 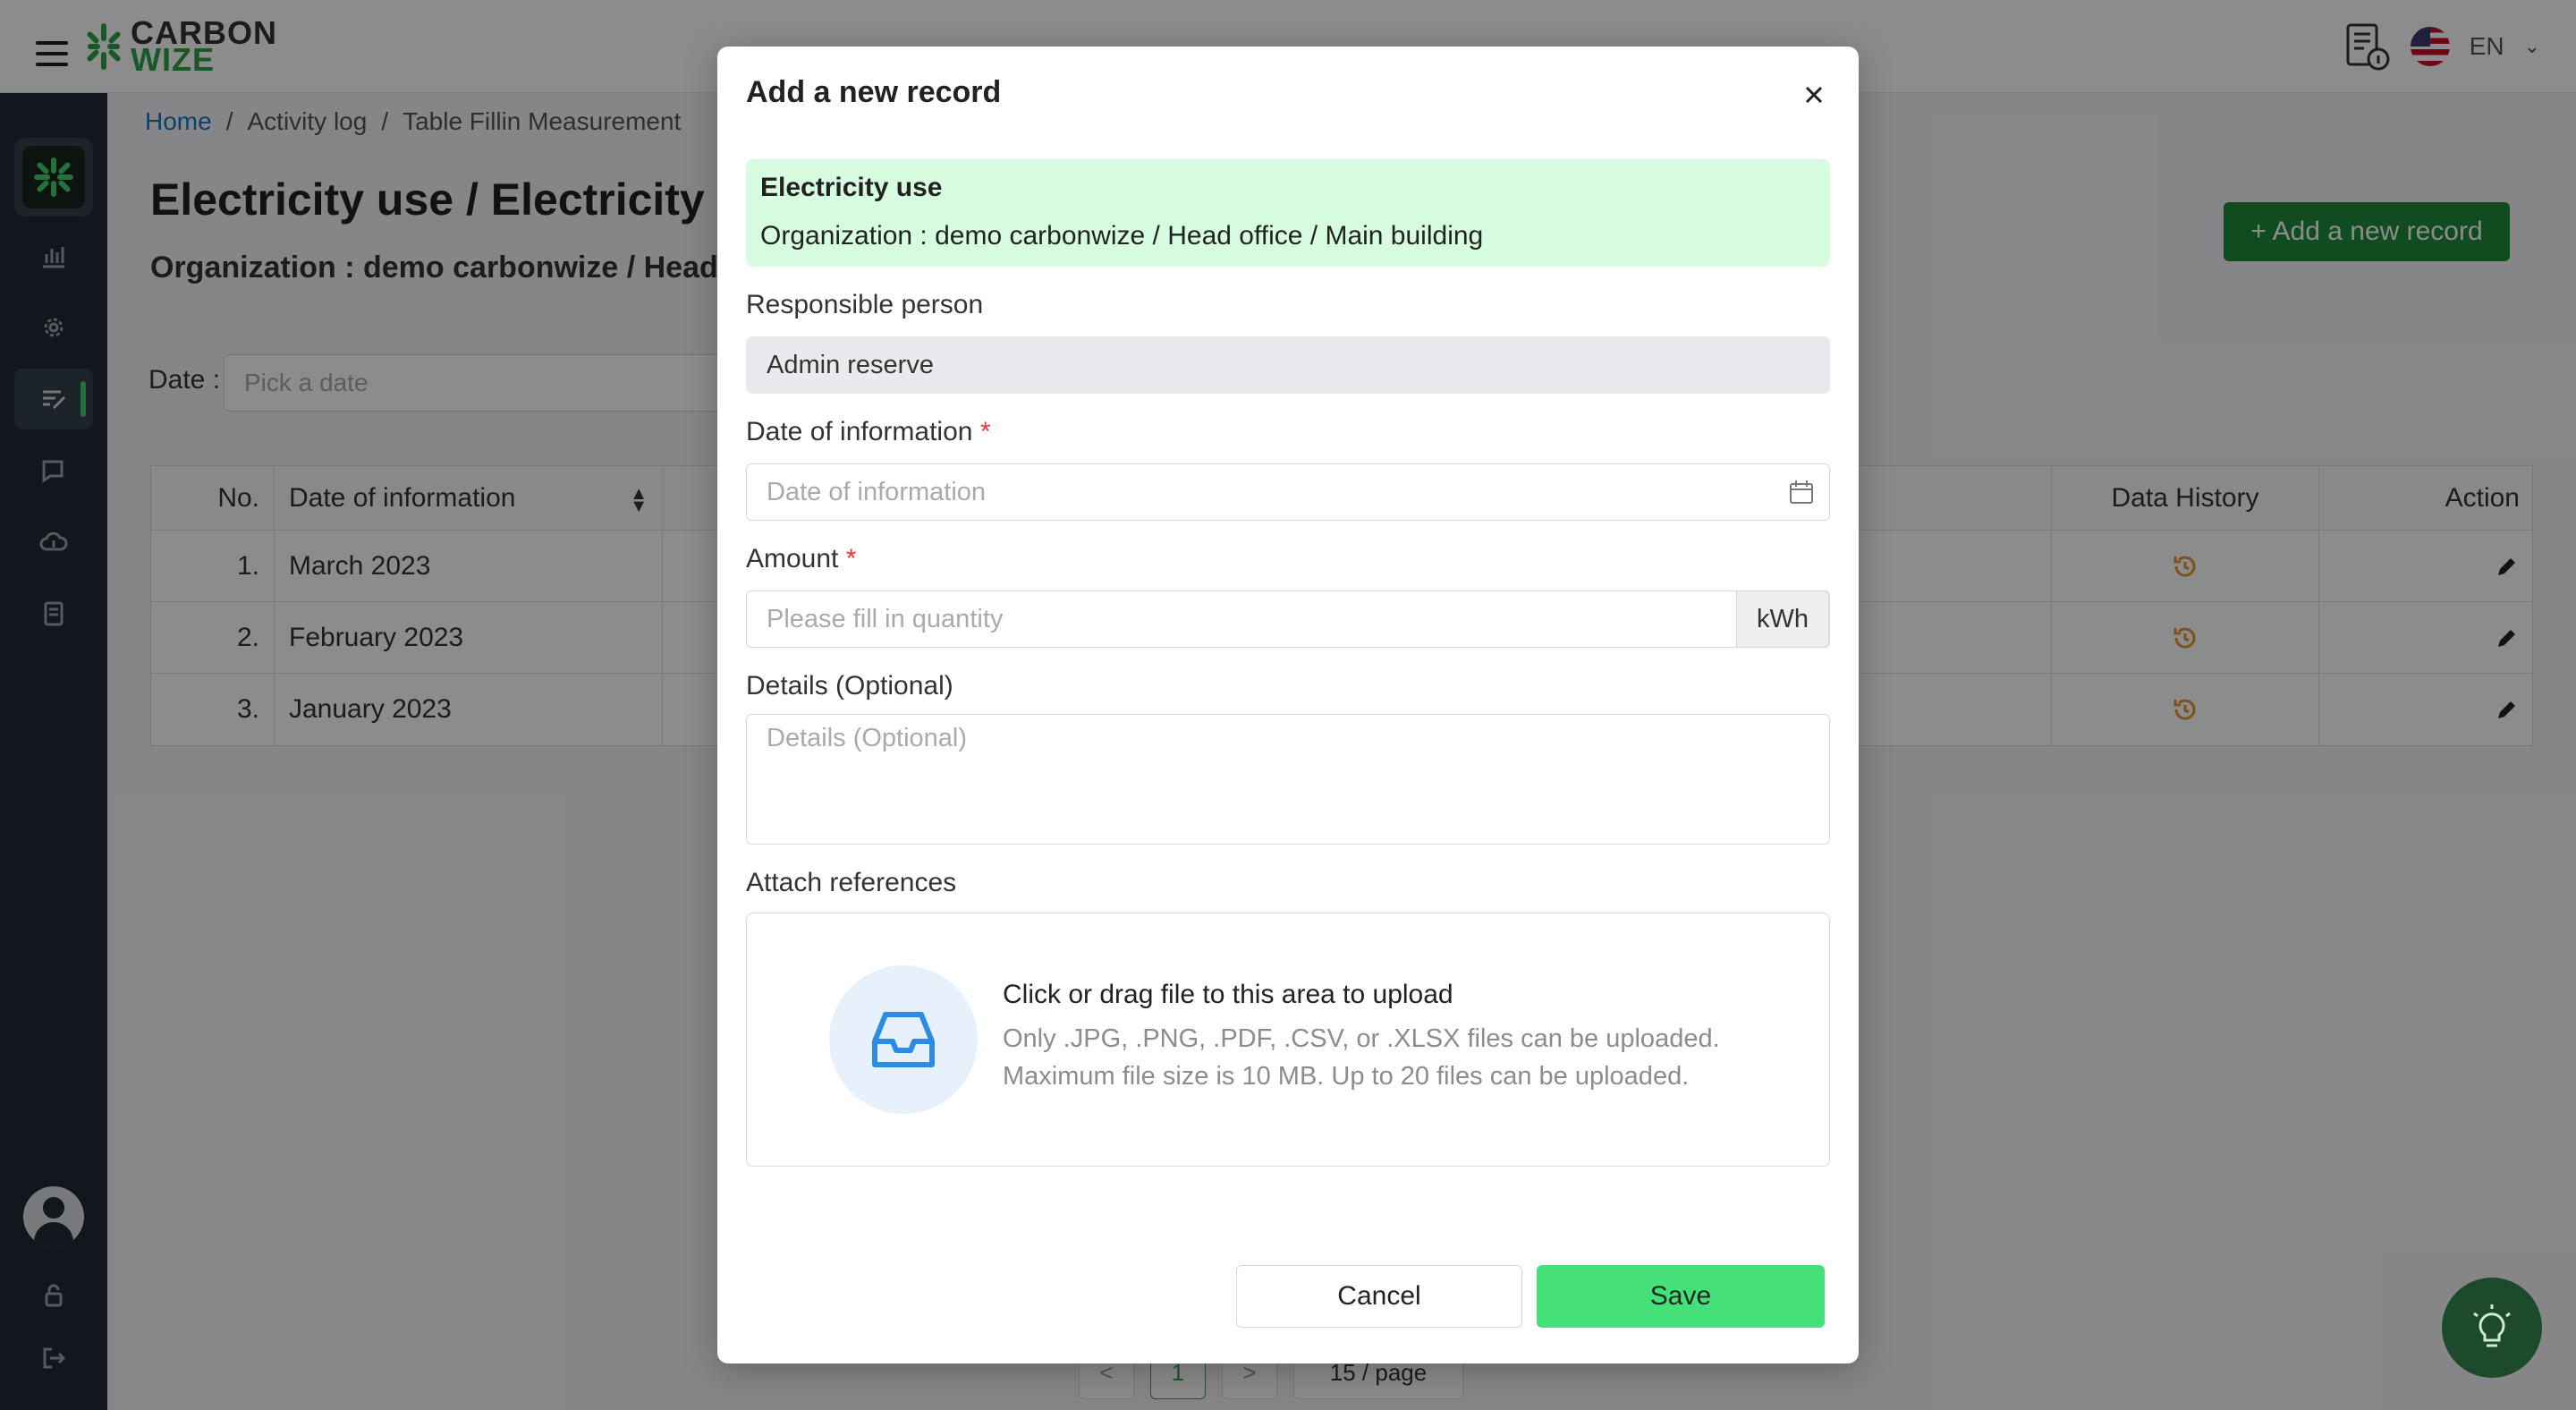 What do you see at coordinates (877, 492) in the screenshot?
I see `date-info-placeholder: Date of information` at bounding box center [877, 492].